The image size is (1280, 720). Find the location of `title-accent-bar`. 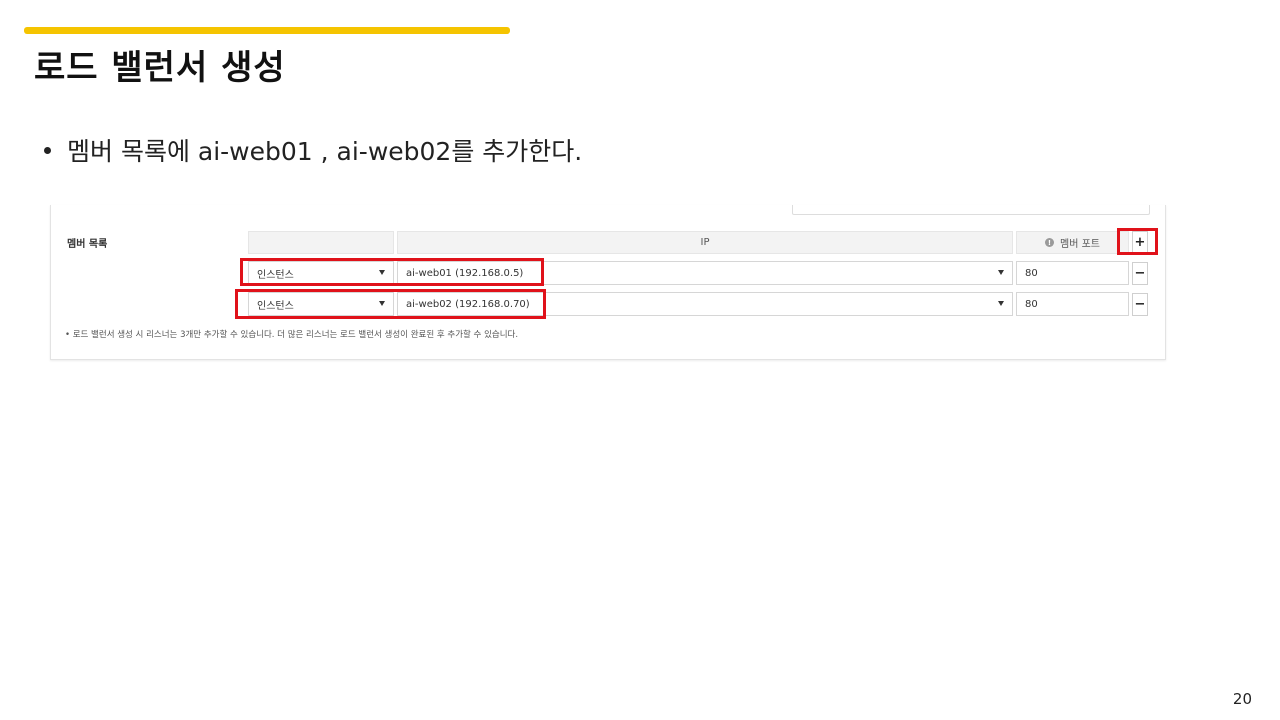

title-accent-bar is located at coordinates (267, 30).